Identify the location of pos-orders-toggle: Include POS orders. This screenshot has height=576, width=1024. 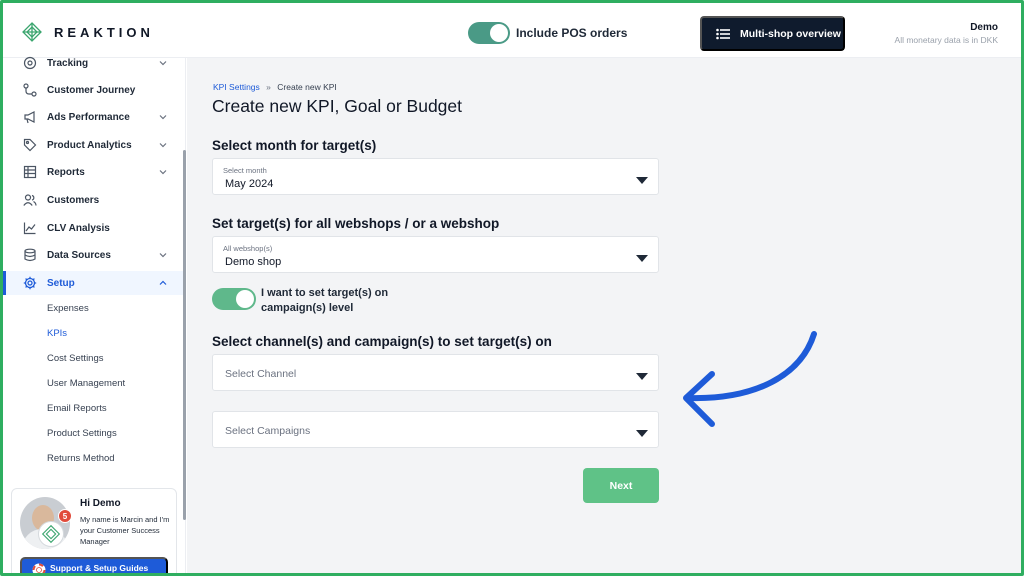
(547, 33).